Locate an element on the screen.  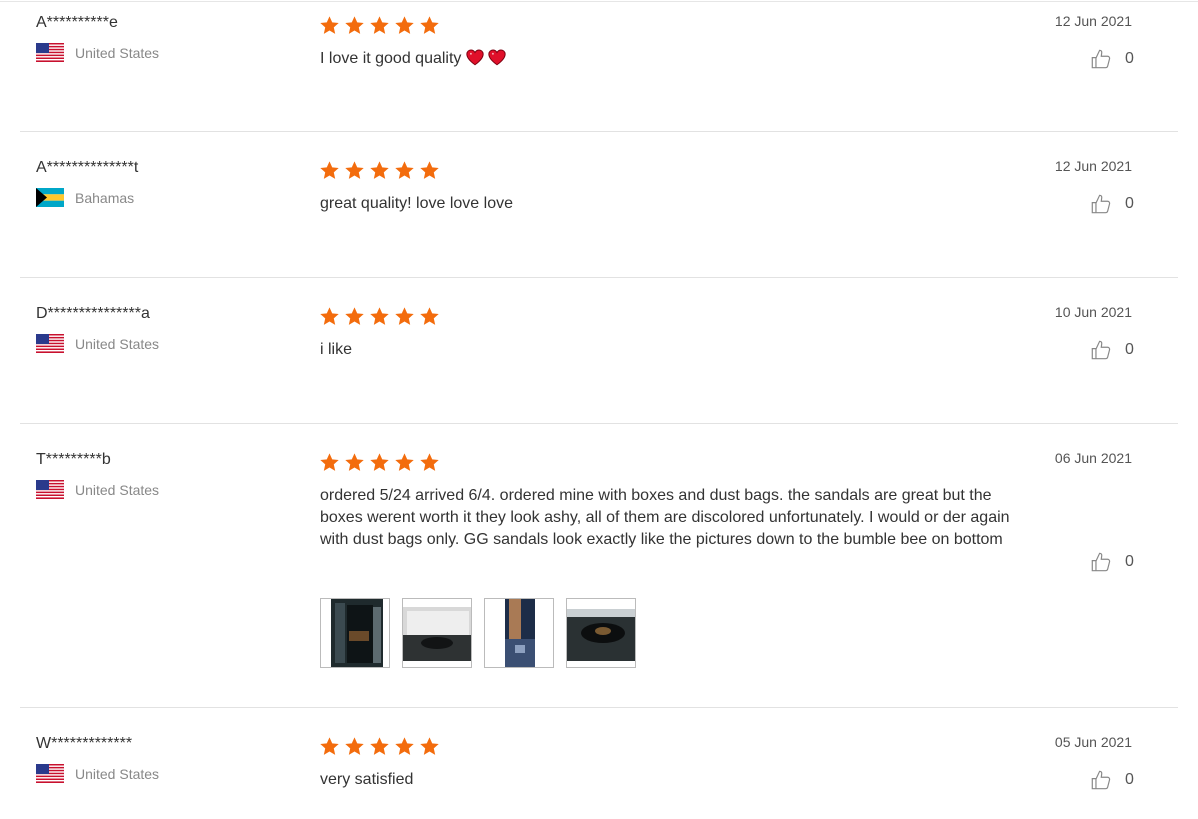
reviewer-info: T*********b United States is located at coordinates (161, 474).